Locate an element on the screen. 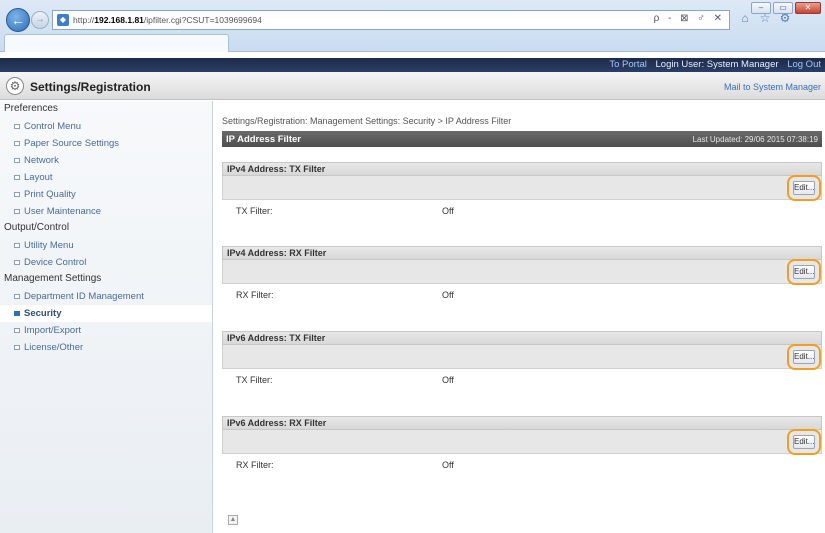  sidebar-item-label: Layout is located at coordinates (38, 177).